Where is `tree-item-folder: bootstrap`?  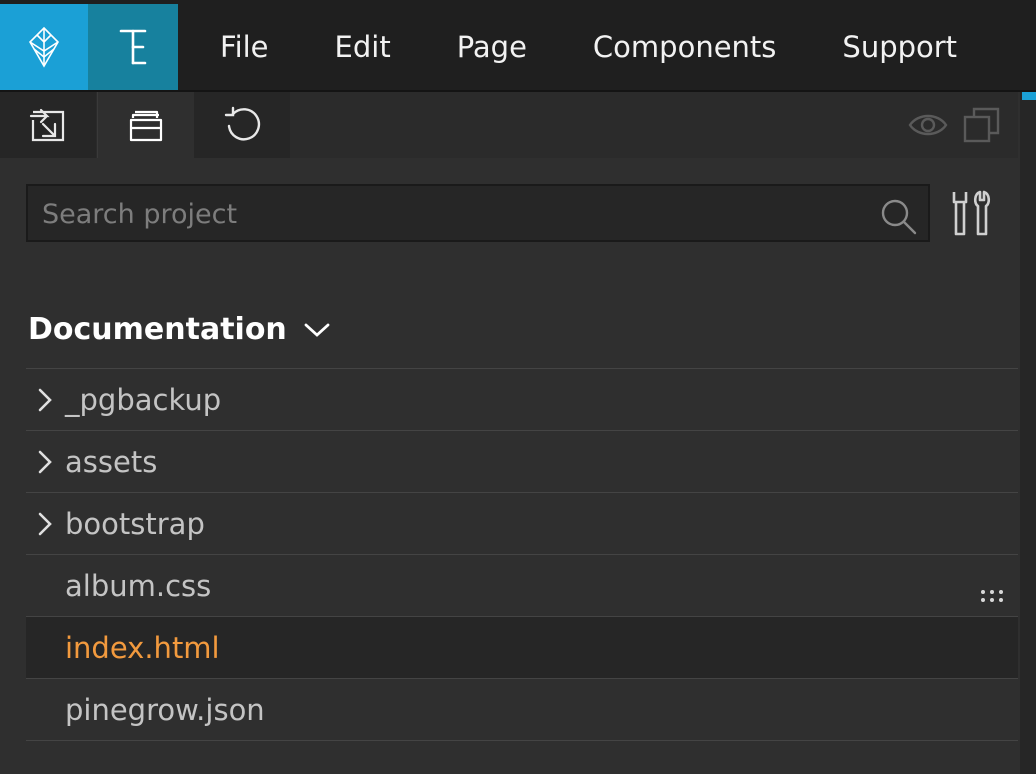
tree-item-folder: bootstrap is located at coordinates (522, 523).